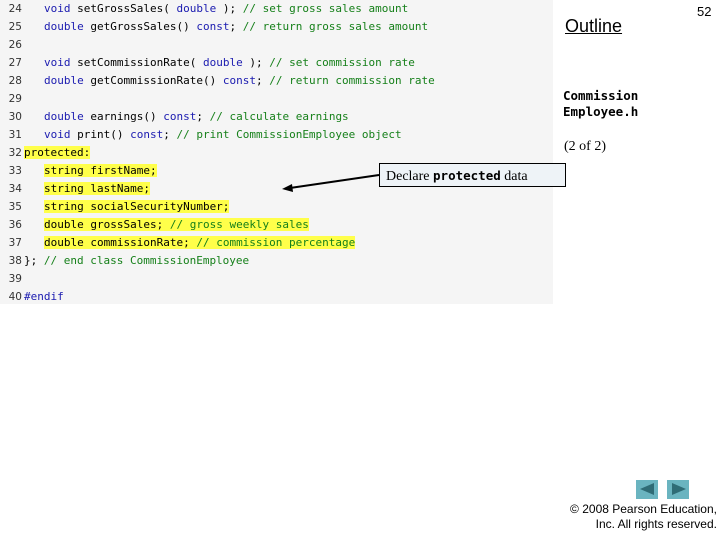 This screenshot has width=720, height=540. Describe the element at coordinates (325, 8) in the screenshot. I see `code-comment: // set gross sales amount` at that location.